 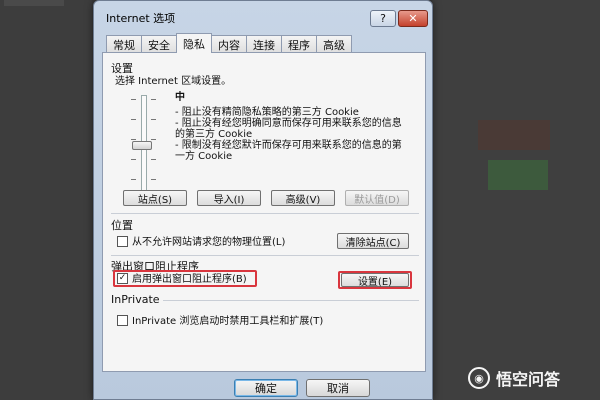 I want to click on privacy-slider-track, so click(x=144, y=150).